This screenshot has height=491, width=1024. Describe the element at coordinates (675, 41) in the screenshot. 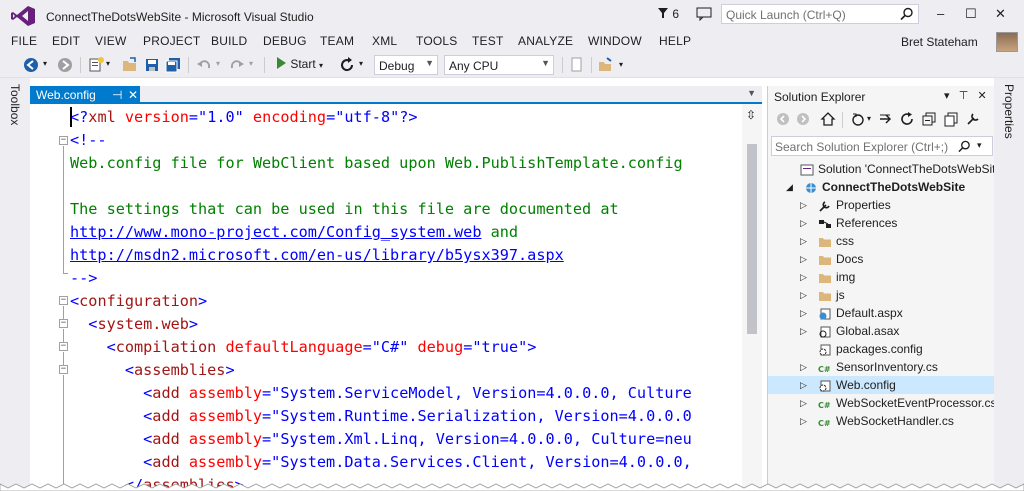

I see `menu-help: HELP` at that location.